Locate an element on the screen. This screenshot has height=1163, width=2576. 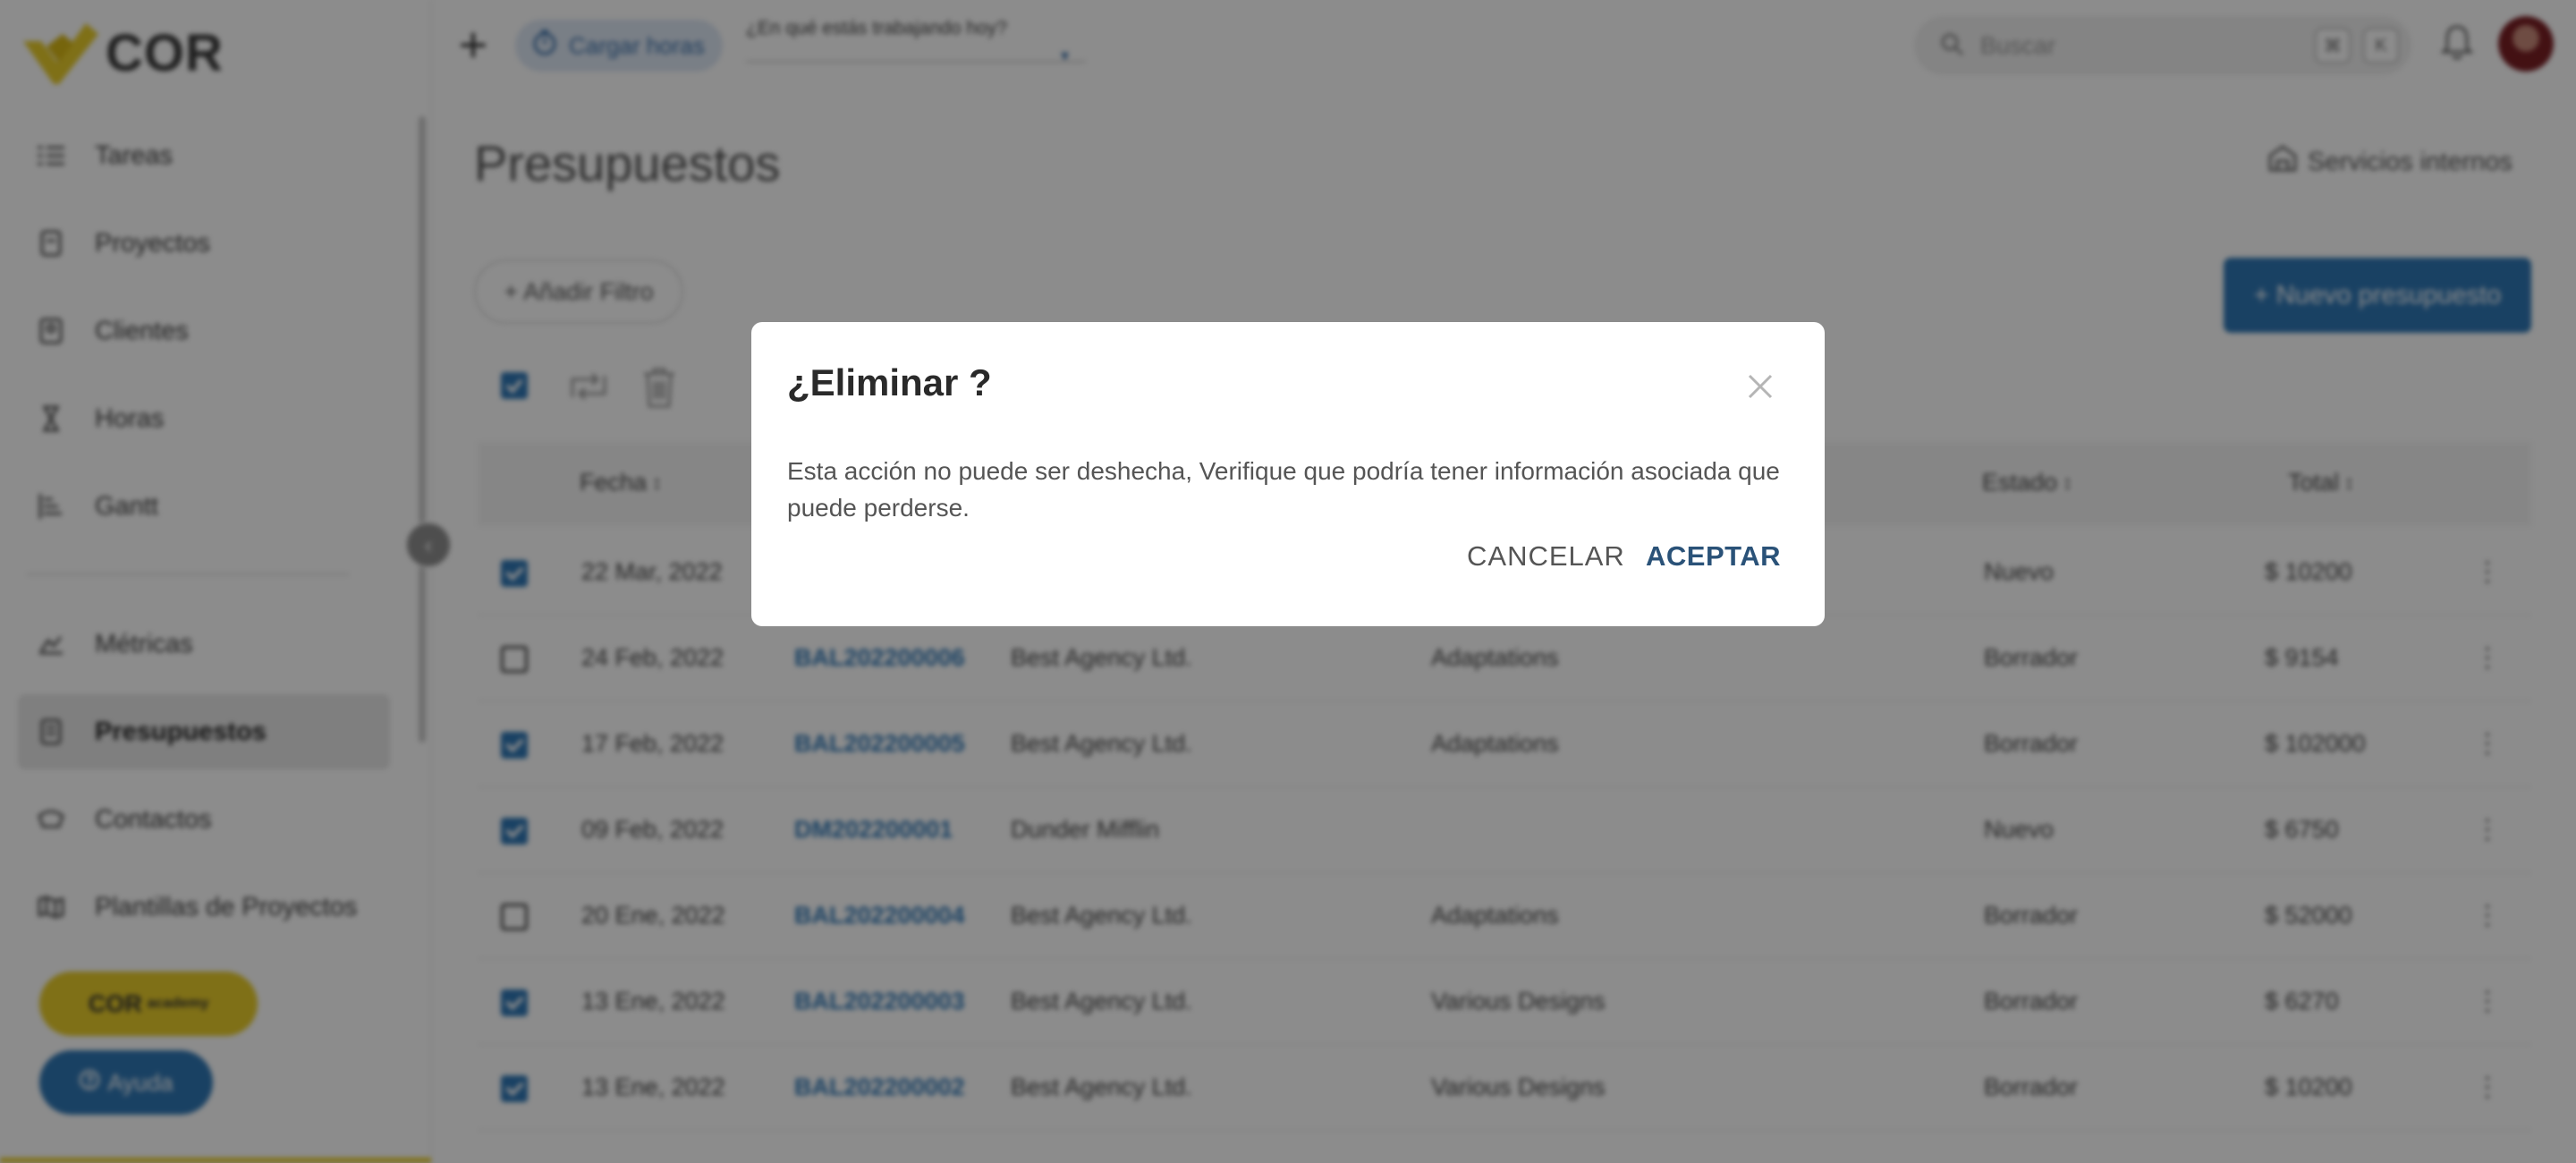
cancel-button: CANCELAR is located at coordinates (1546, 560).